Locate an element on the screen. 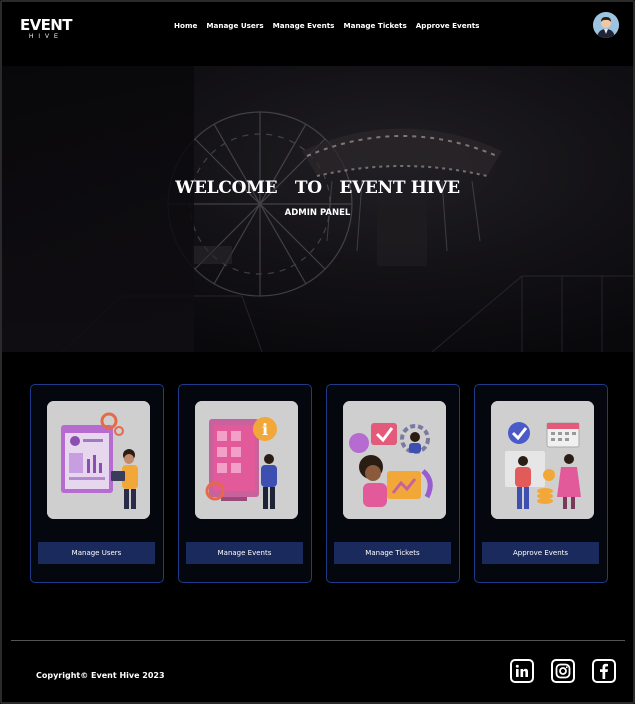 The width and height of the screenshot is (635, 704). manage-users-button: Manage Users is located at coordinates (96, 553).